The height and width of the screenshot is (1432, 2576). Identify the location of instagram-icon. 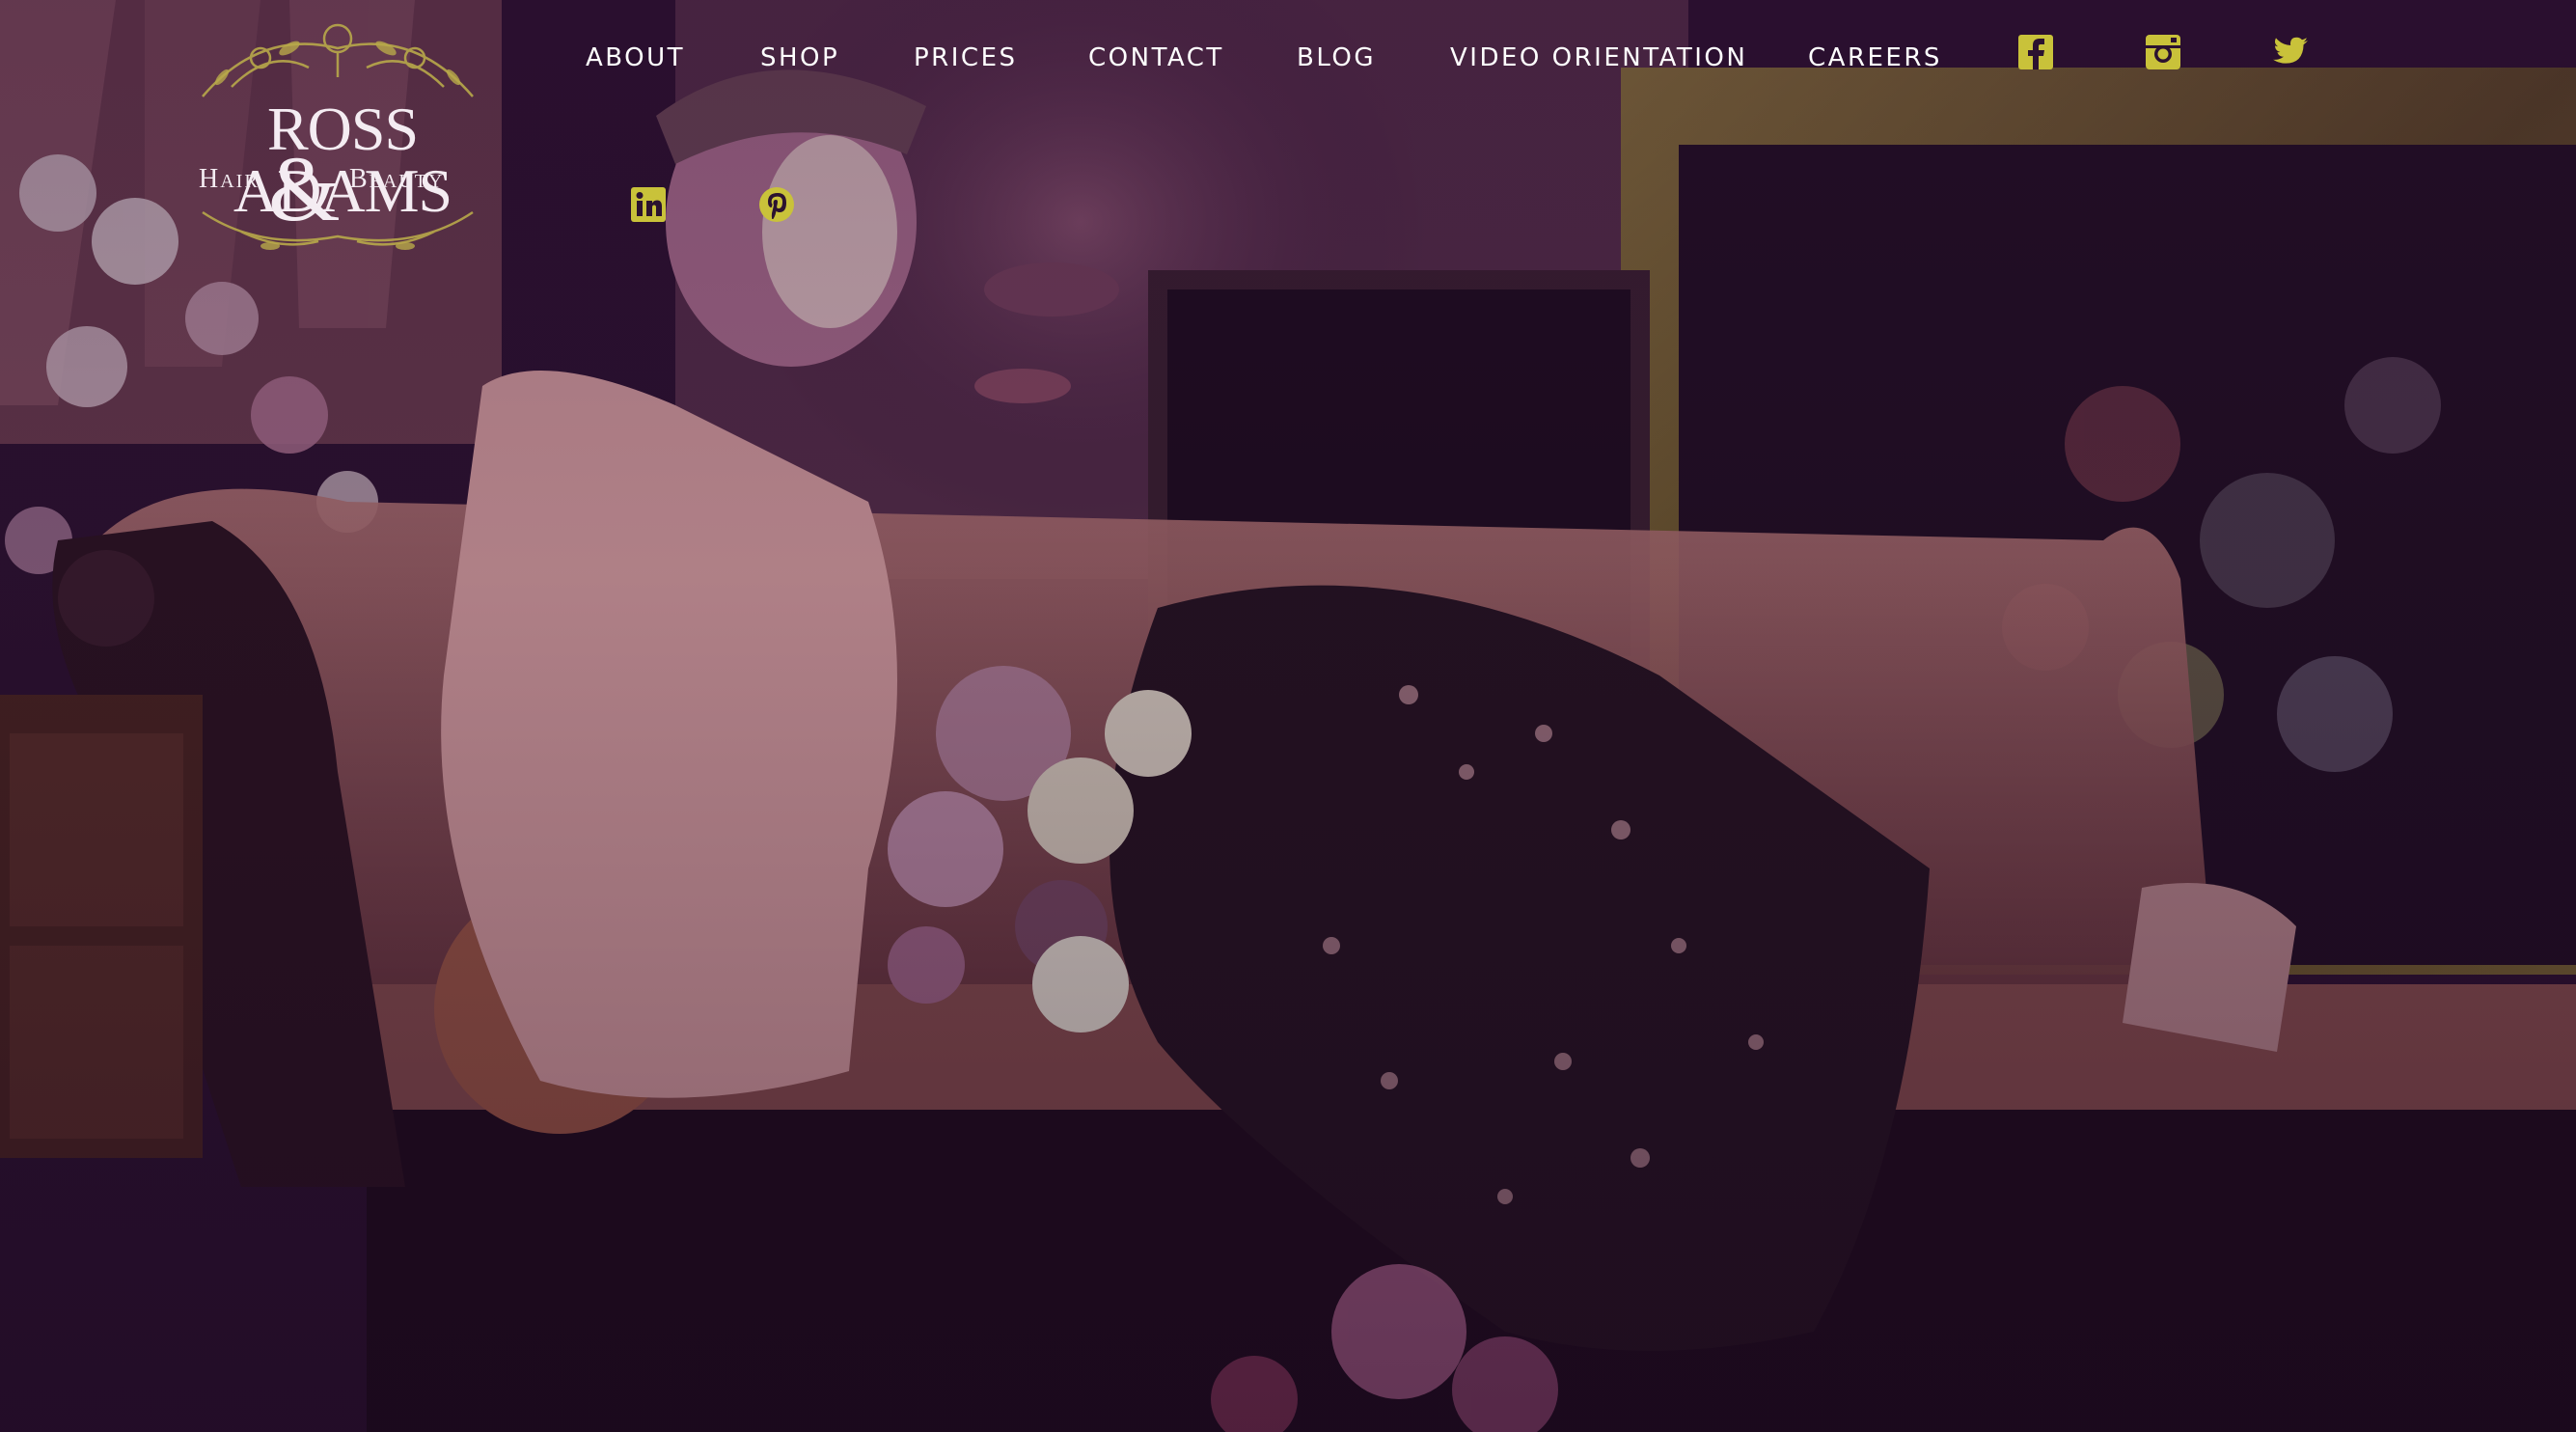
(2163, 52).